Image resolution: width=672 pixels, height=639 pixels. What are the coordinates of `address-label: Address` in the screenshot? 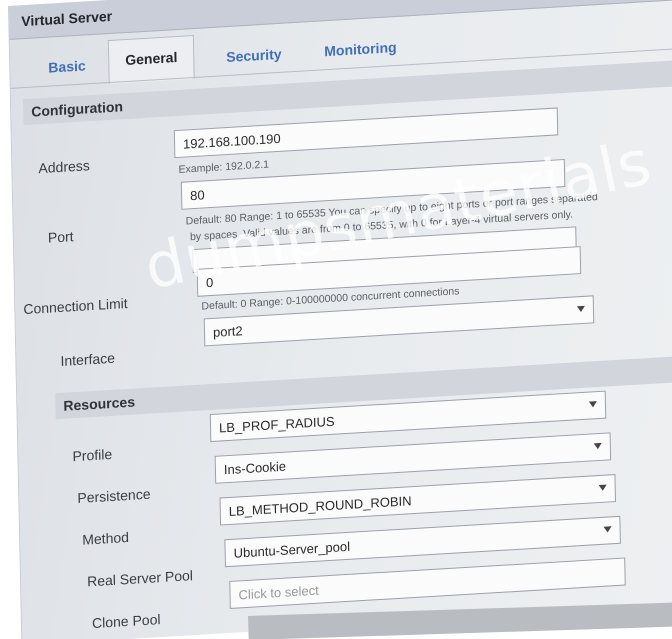 It's located at (64, 167).